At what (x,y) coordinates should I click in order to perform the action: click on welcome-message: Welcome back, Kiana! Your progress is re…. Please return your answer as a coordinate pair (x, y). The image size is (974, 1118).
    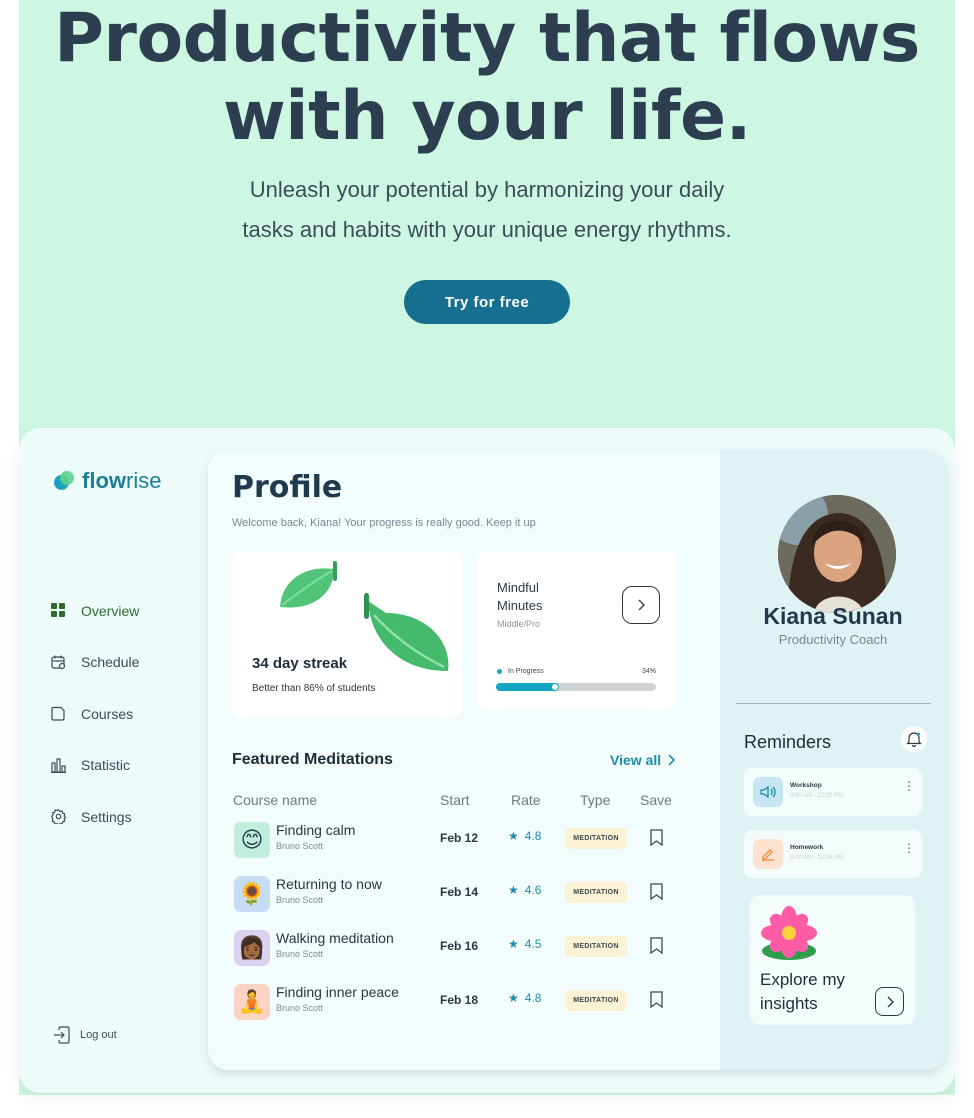
    Looking at the image, I should click on (384, 523).